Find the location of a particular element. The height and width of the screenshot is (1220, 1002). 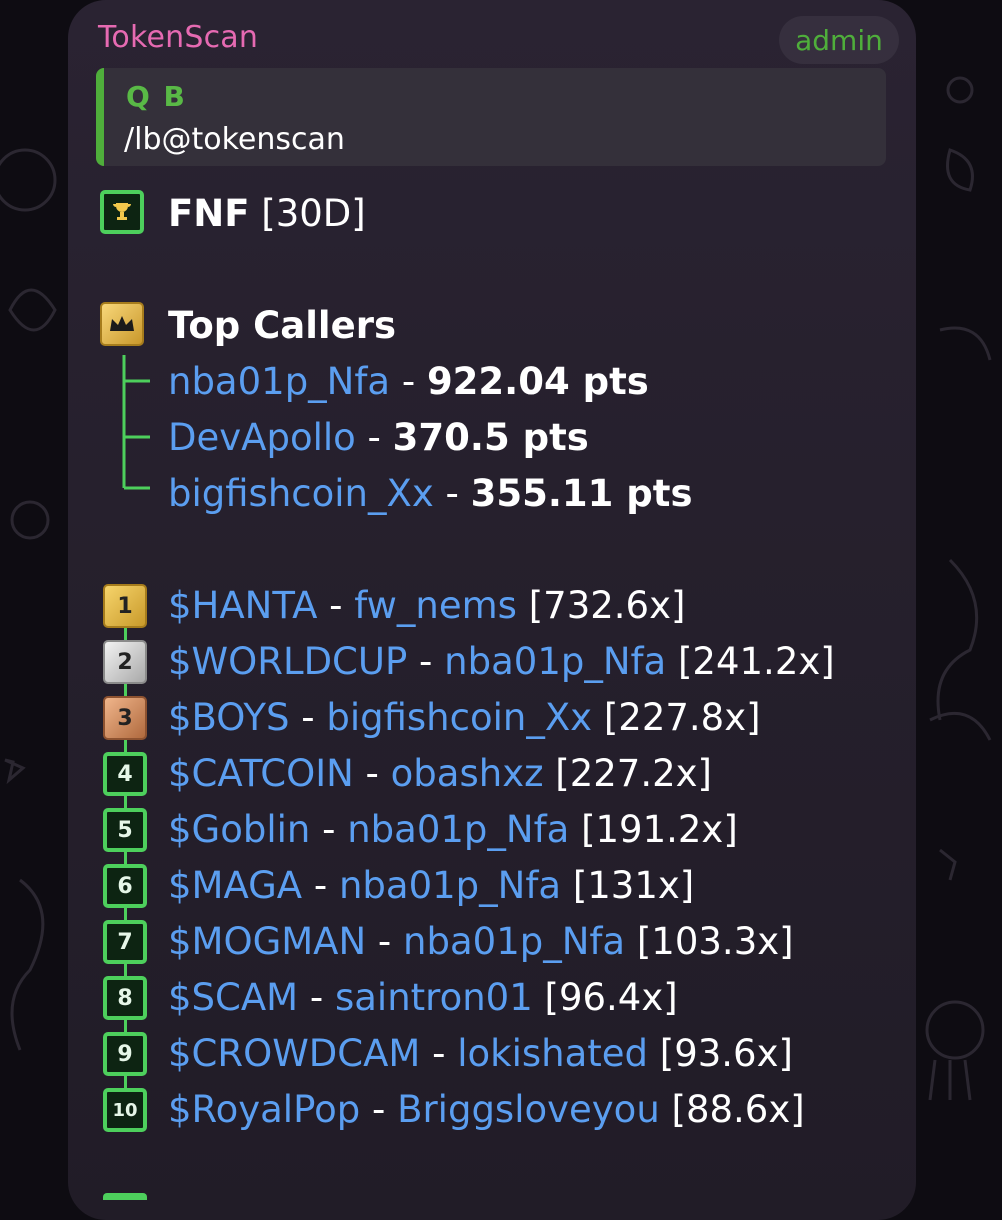

top-caller-row: bigfishcoin_Xx - 355.11 pts is located at coordinates (430, 493).